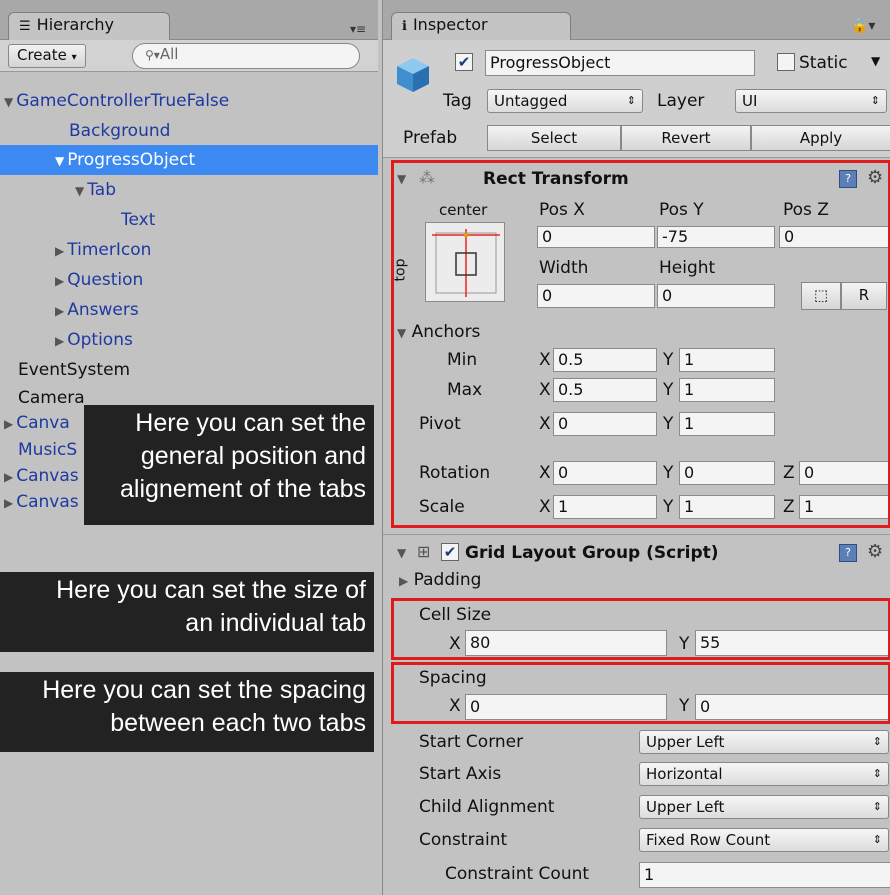  Describe the element at coordinates (253, 456) in the screenshot. I see `callout-line: general position and` at that location.